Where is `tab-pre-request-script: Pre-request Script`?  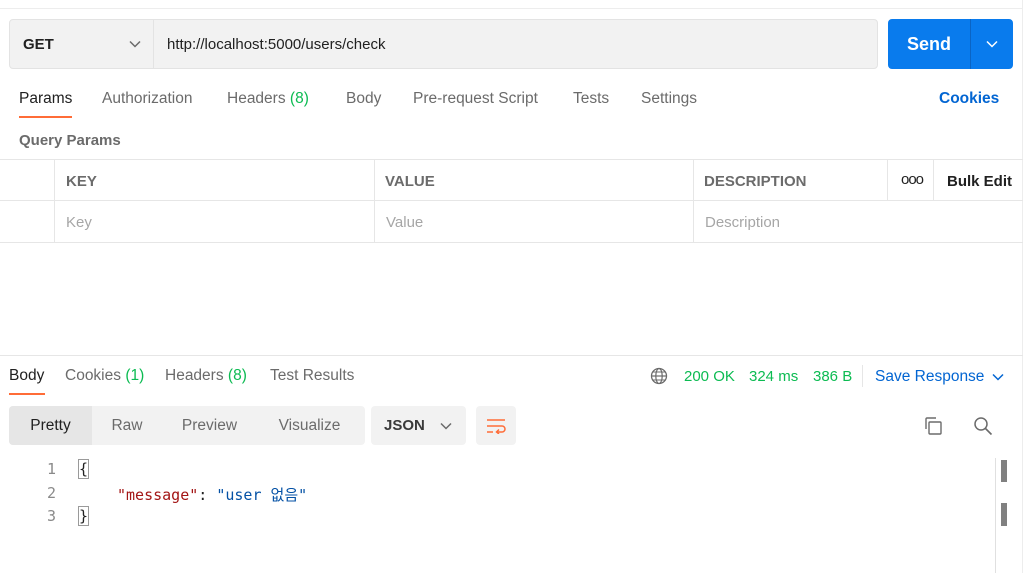
tab-pre-request-script: Pre-request Script is located at coordinates (475, 99).